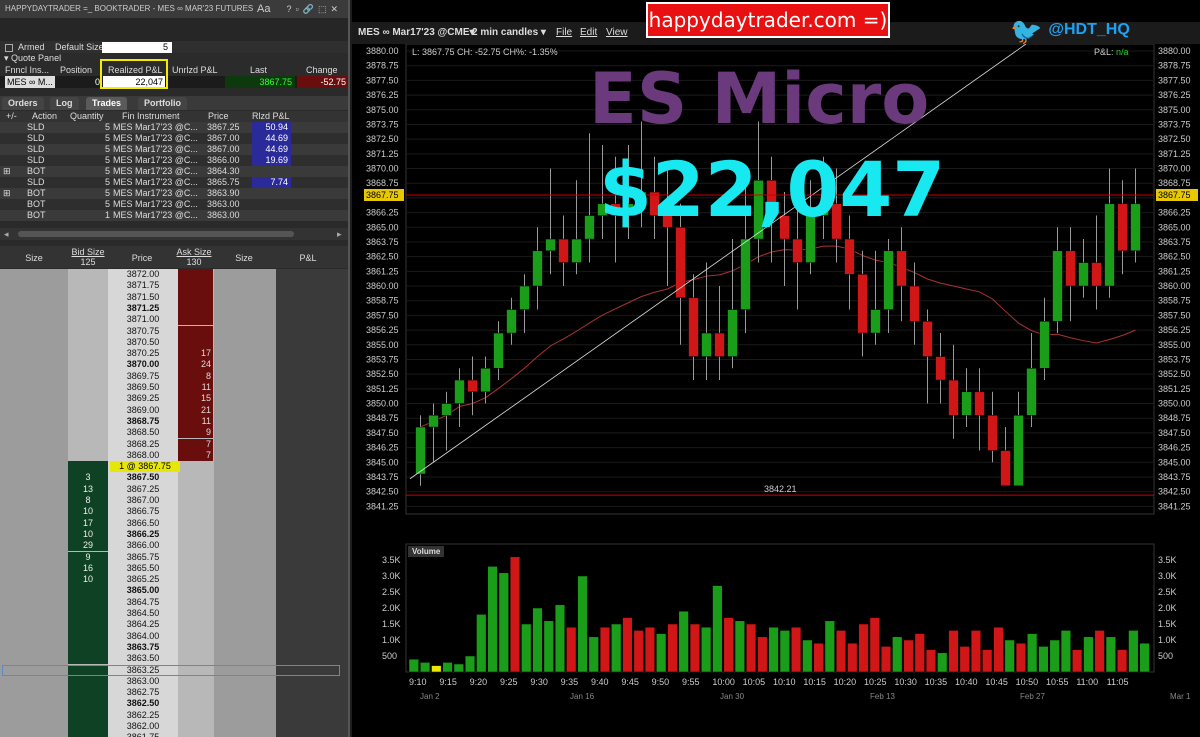 The image size is (1200, 737). I want to click on trade-row: ⊞ BOT 5 MES Mar17'23 @C... 3864.30, so click(174, 171).